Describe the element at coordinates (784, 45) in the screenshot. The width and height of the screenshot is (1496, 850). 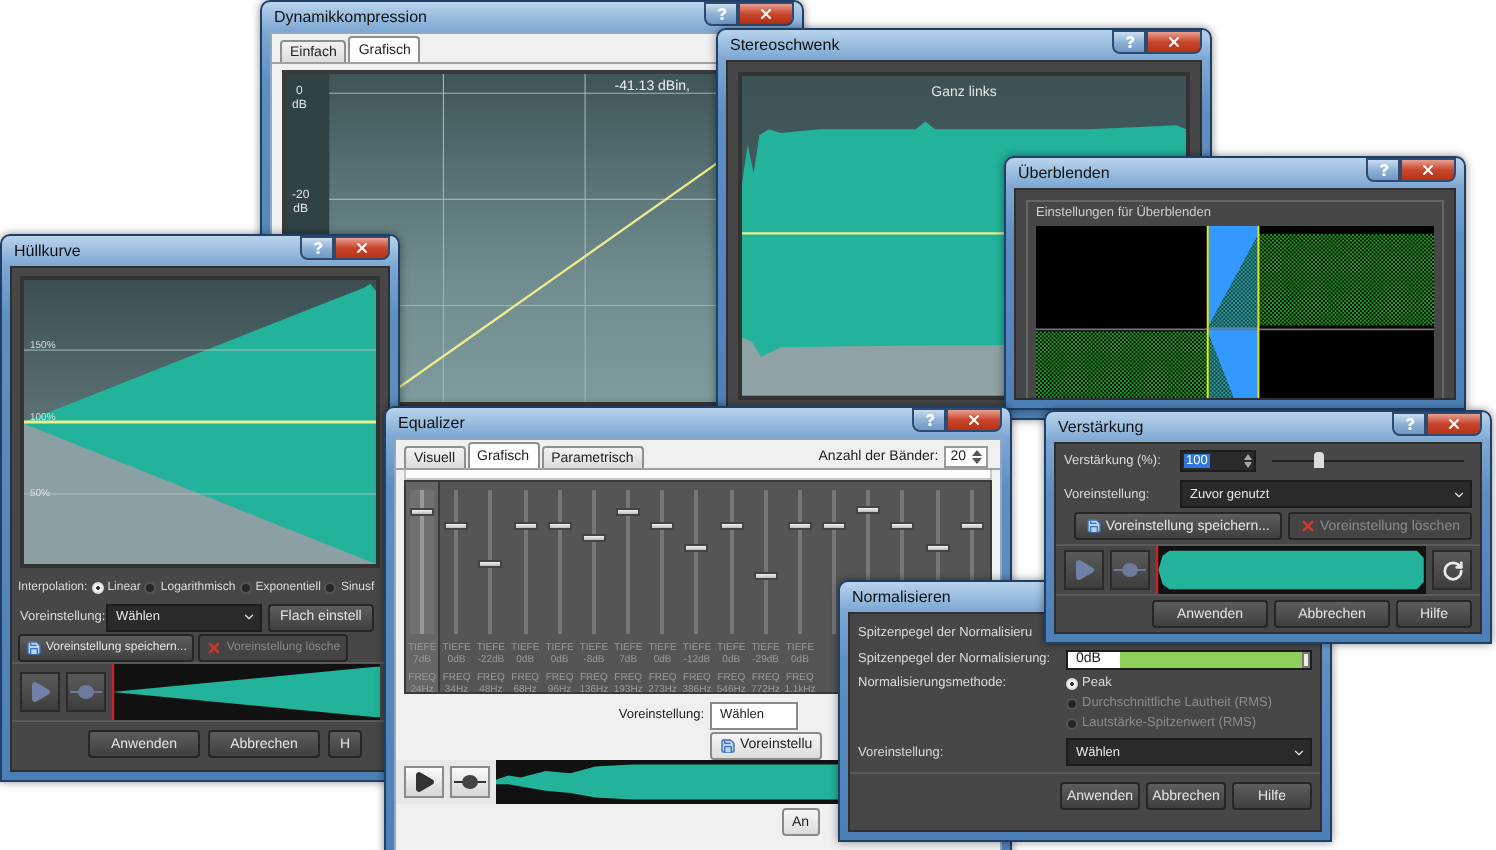
I see `window-title: Stereoschwenk` at that location.